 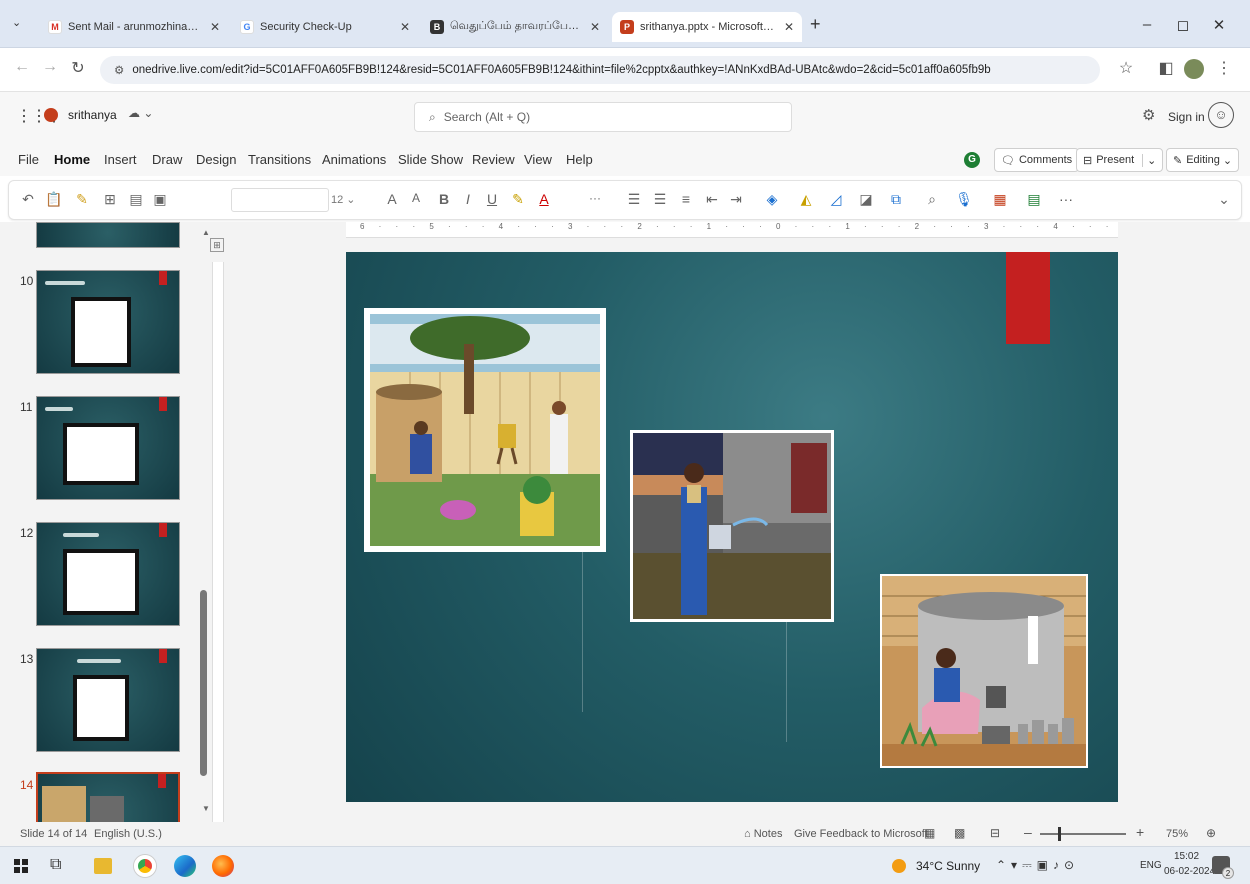 I want to click on scroll-up-icon: ▲, so click(x=206, y=232).